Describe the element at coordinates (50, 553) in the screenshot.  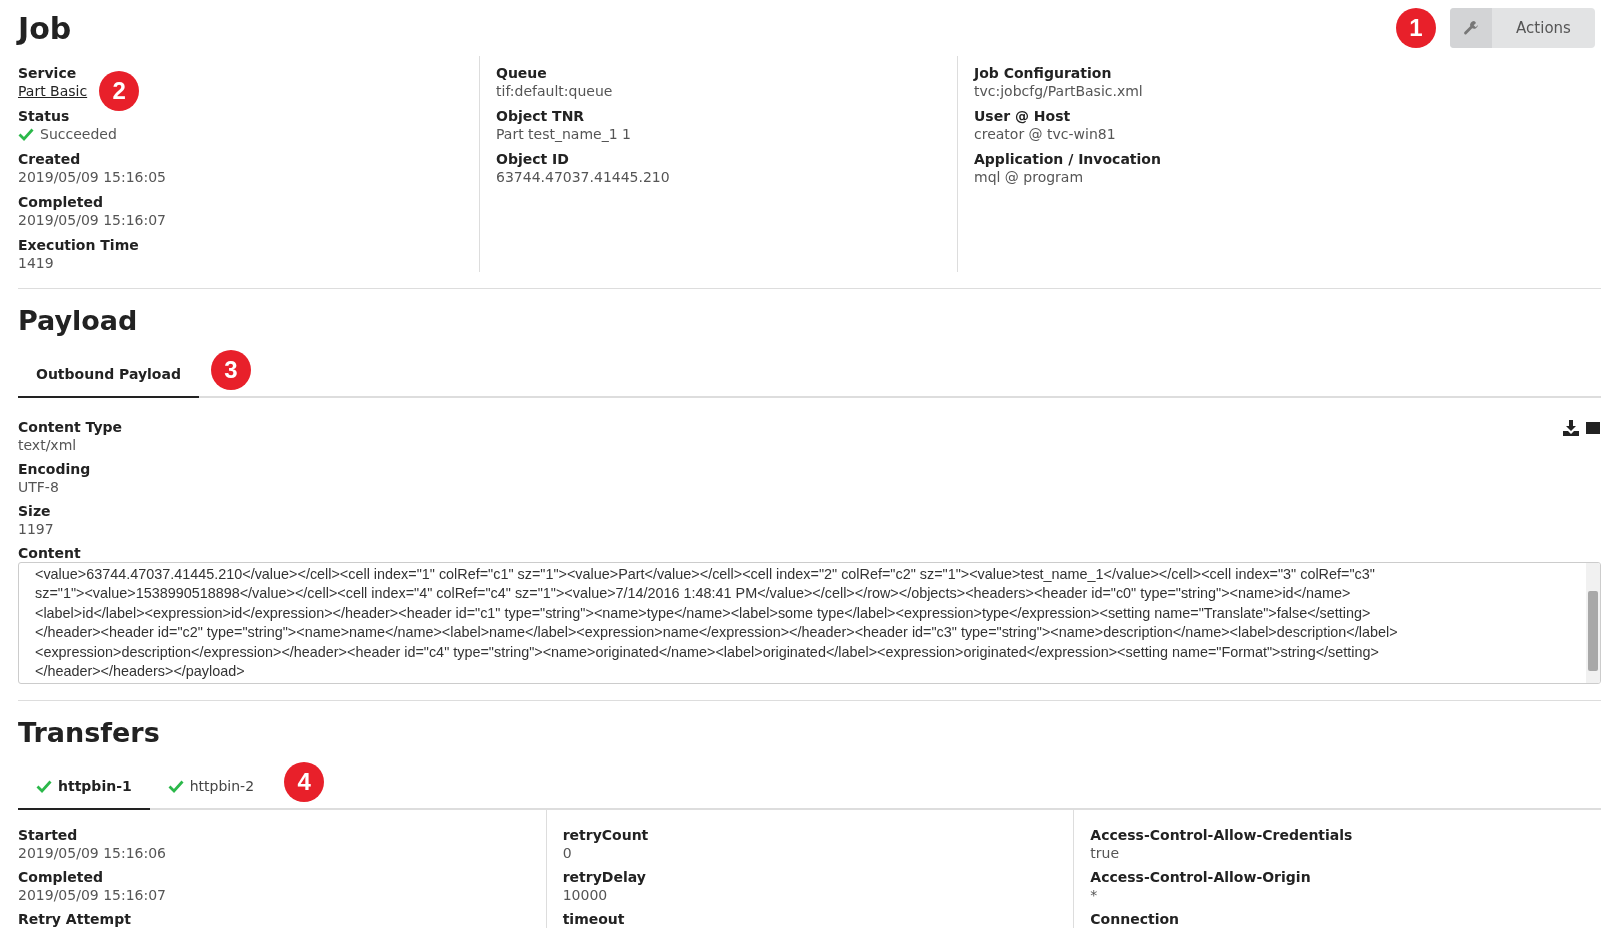
I see `field-label: Content` at that location.